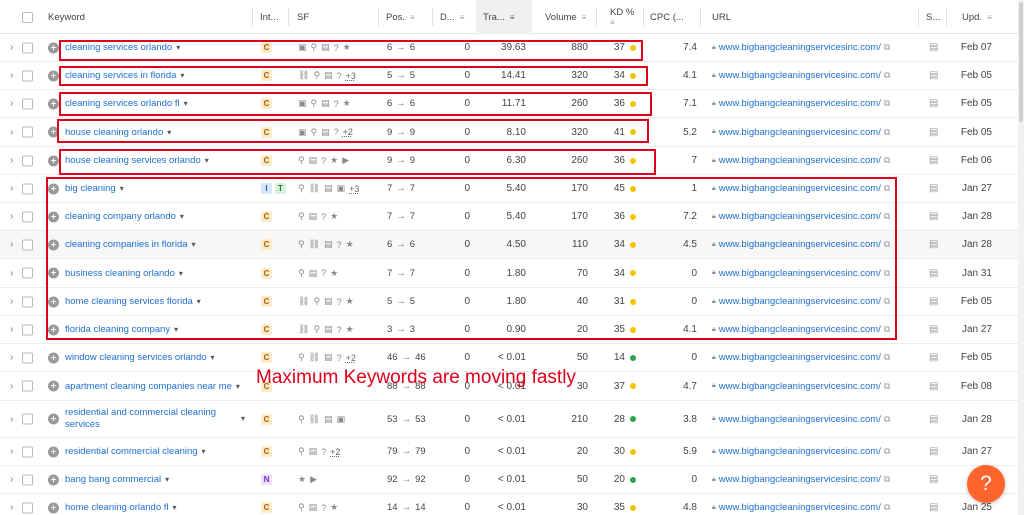 The image size is (1024, 515). I want to click on keyword-link: house cleaning services orlando ▾, so click(137, 160).